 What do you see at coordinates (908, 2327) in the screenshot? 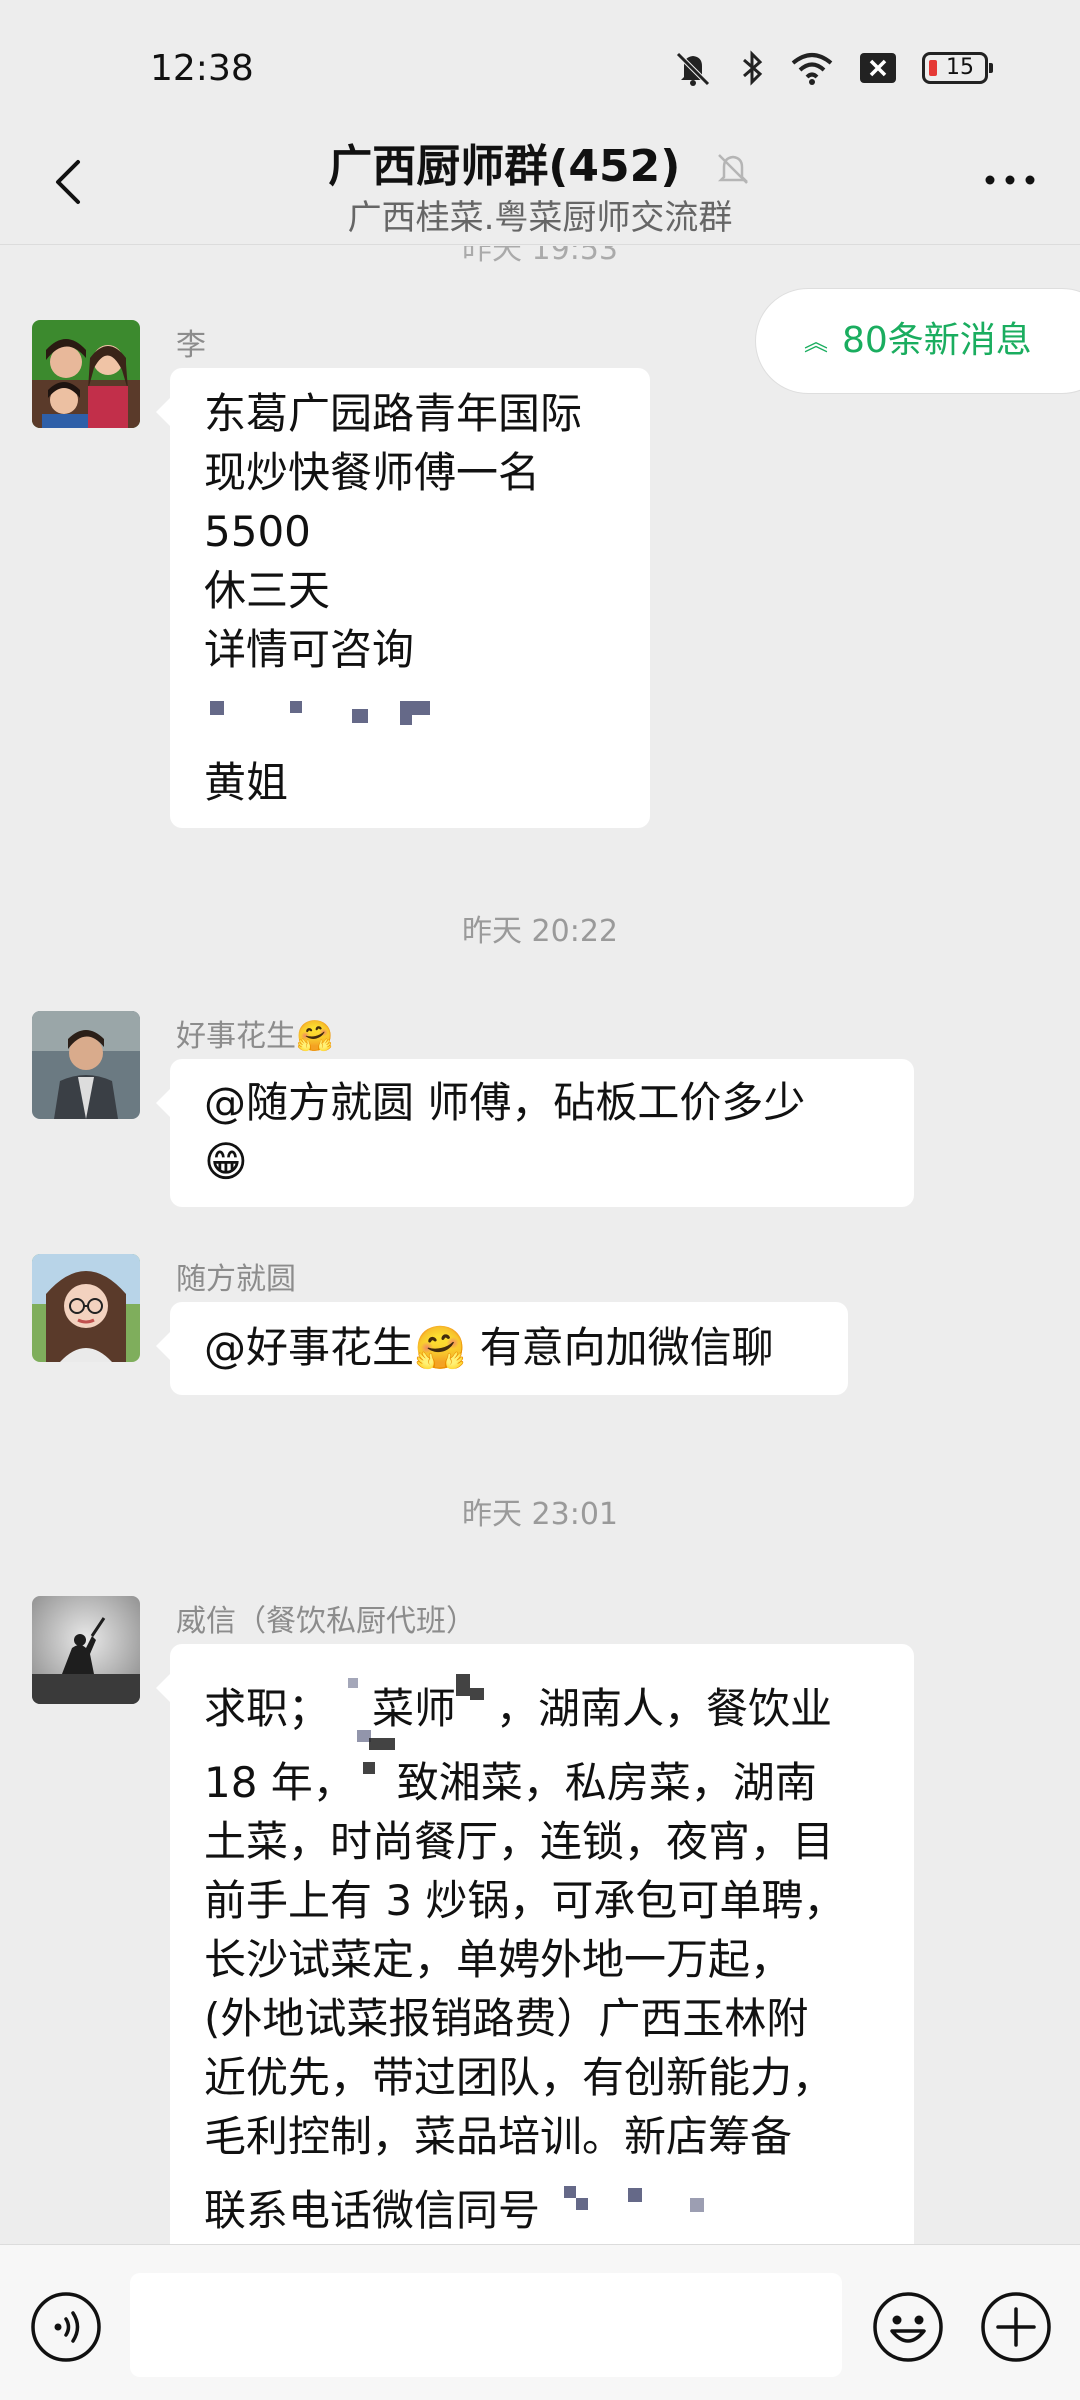
I see `emoji-icon` at bounding box center [908, 2327].